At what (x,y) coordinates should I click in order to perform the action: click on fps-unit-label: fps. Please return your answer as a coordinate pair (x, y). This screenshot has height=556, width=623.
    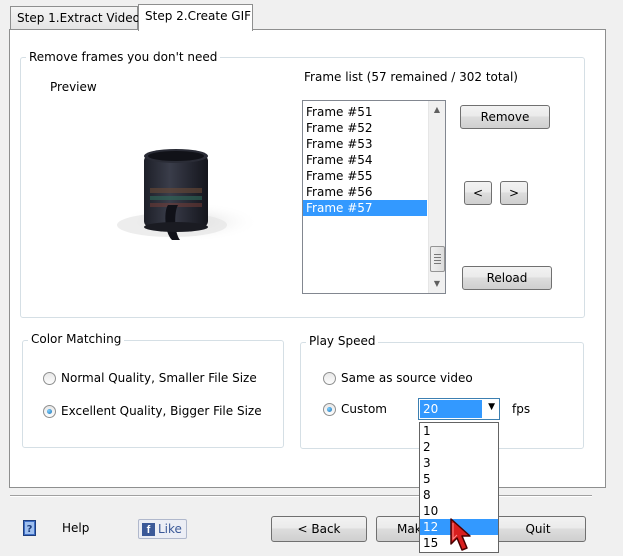
    Looking at the image, I should click on (521, 409).